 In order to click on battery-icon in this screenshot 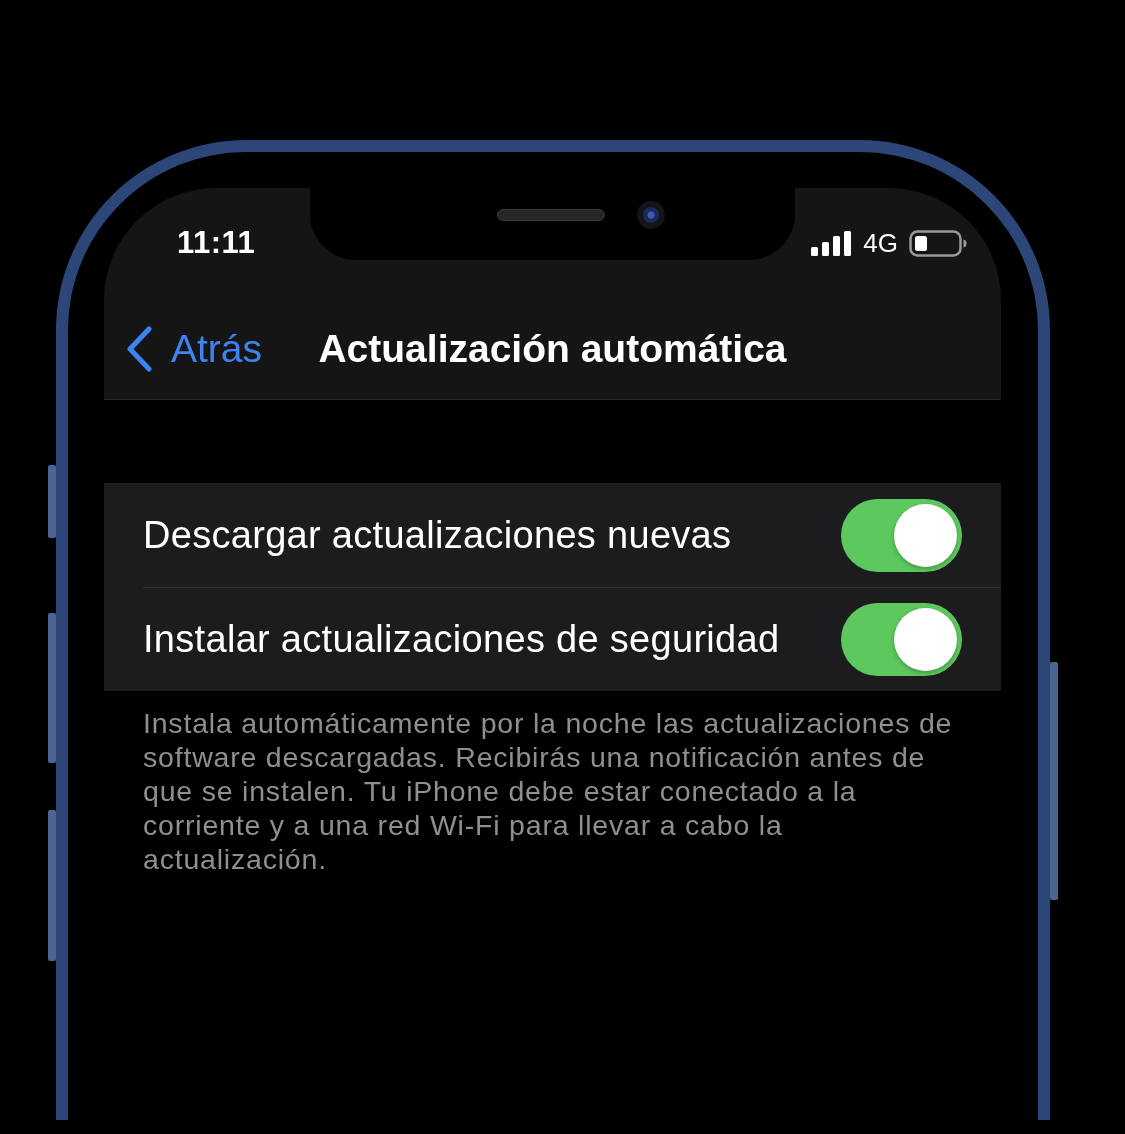, I will do `click(938, 243)`.